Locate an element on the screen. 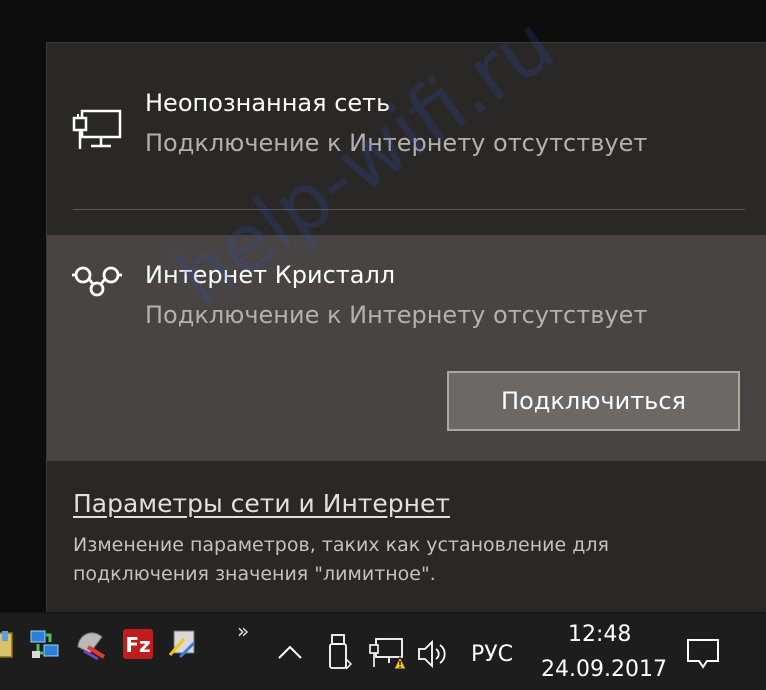 This screenshot has height=690, width=766. transfer-app-icon is located at coordinates (183, 644).